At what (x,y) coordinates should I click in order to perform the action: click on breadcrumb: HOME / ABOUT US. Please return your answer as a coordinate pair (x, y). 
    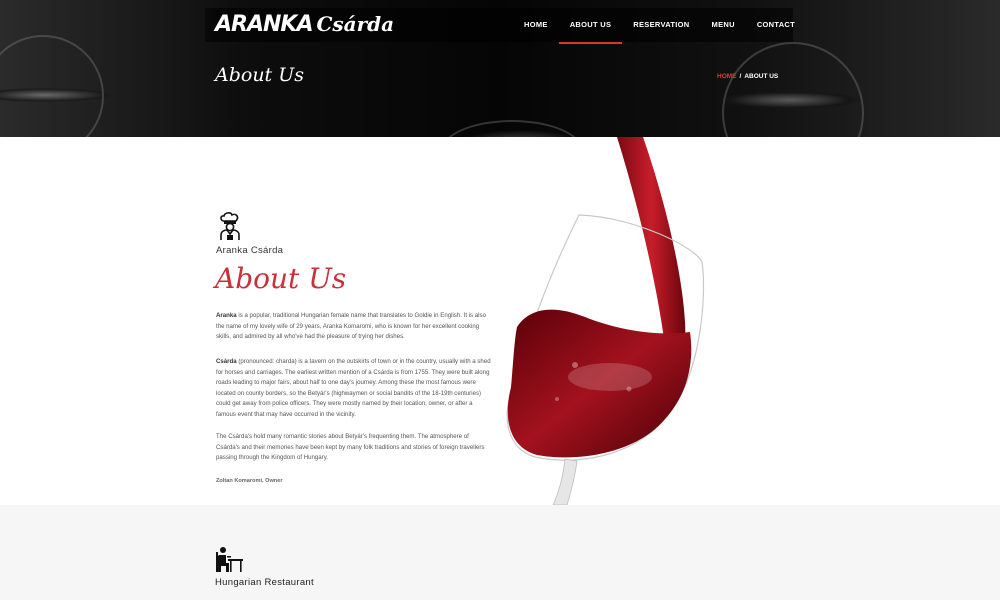
    Looking at the image, I should click on (747, 76).